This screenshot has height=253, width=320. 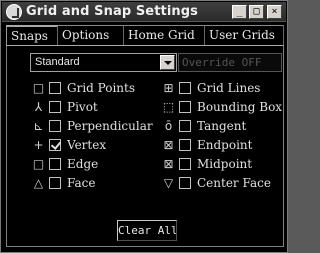 What do you see at coordinates (168, 145) in the screenshot?
I see `endpoint-icon: ⊠` at bounding box center [168, 145].